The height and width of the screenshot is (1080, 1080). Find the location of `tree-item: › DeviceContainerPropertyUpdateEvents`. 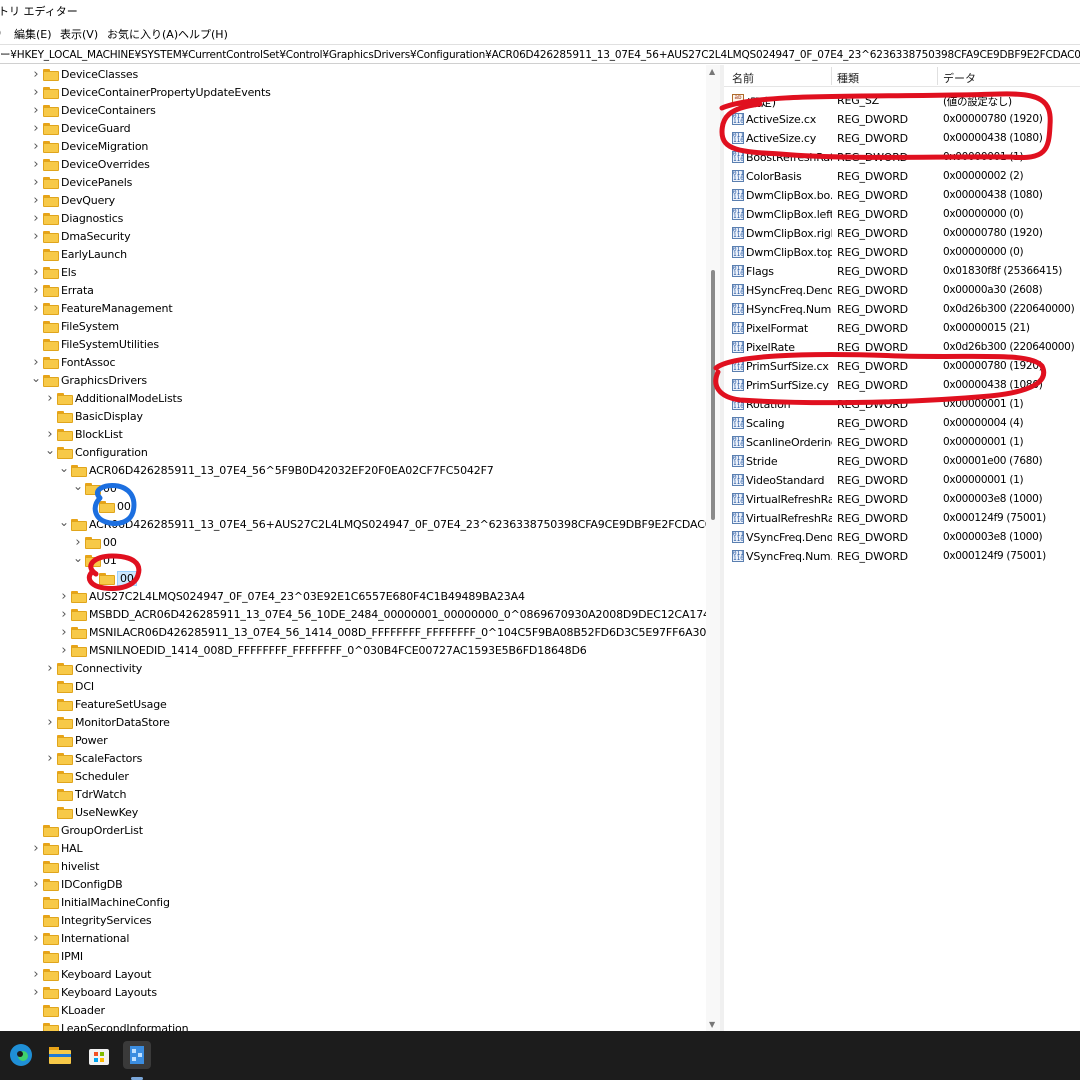

tree-item: › DeviceContainerPropertyUpdateEvents is located at coordinates (353, 93).